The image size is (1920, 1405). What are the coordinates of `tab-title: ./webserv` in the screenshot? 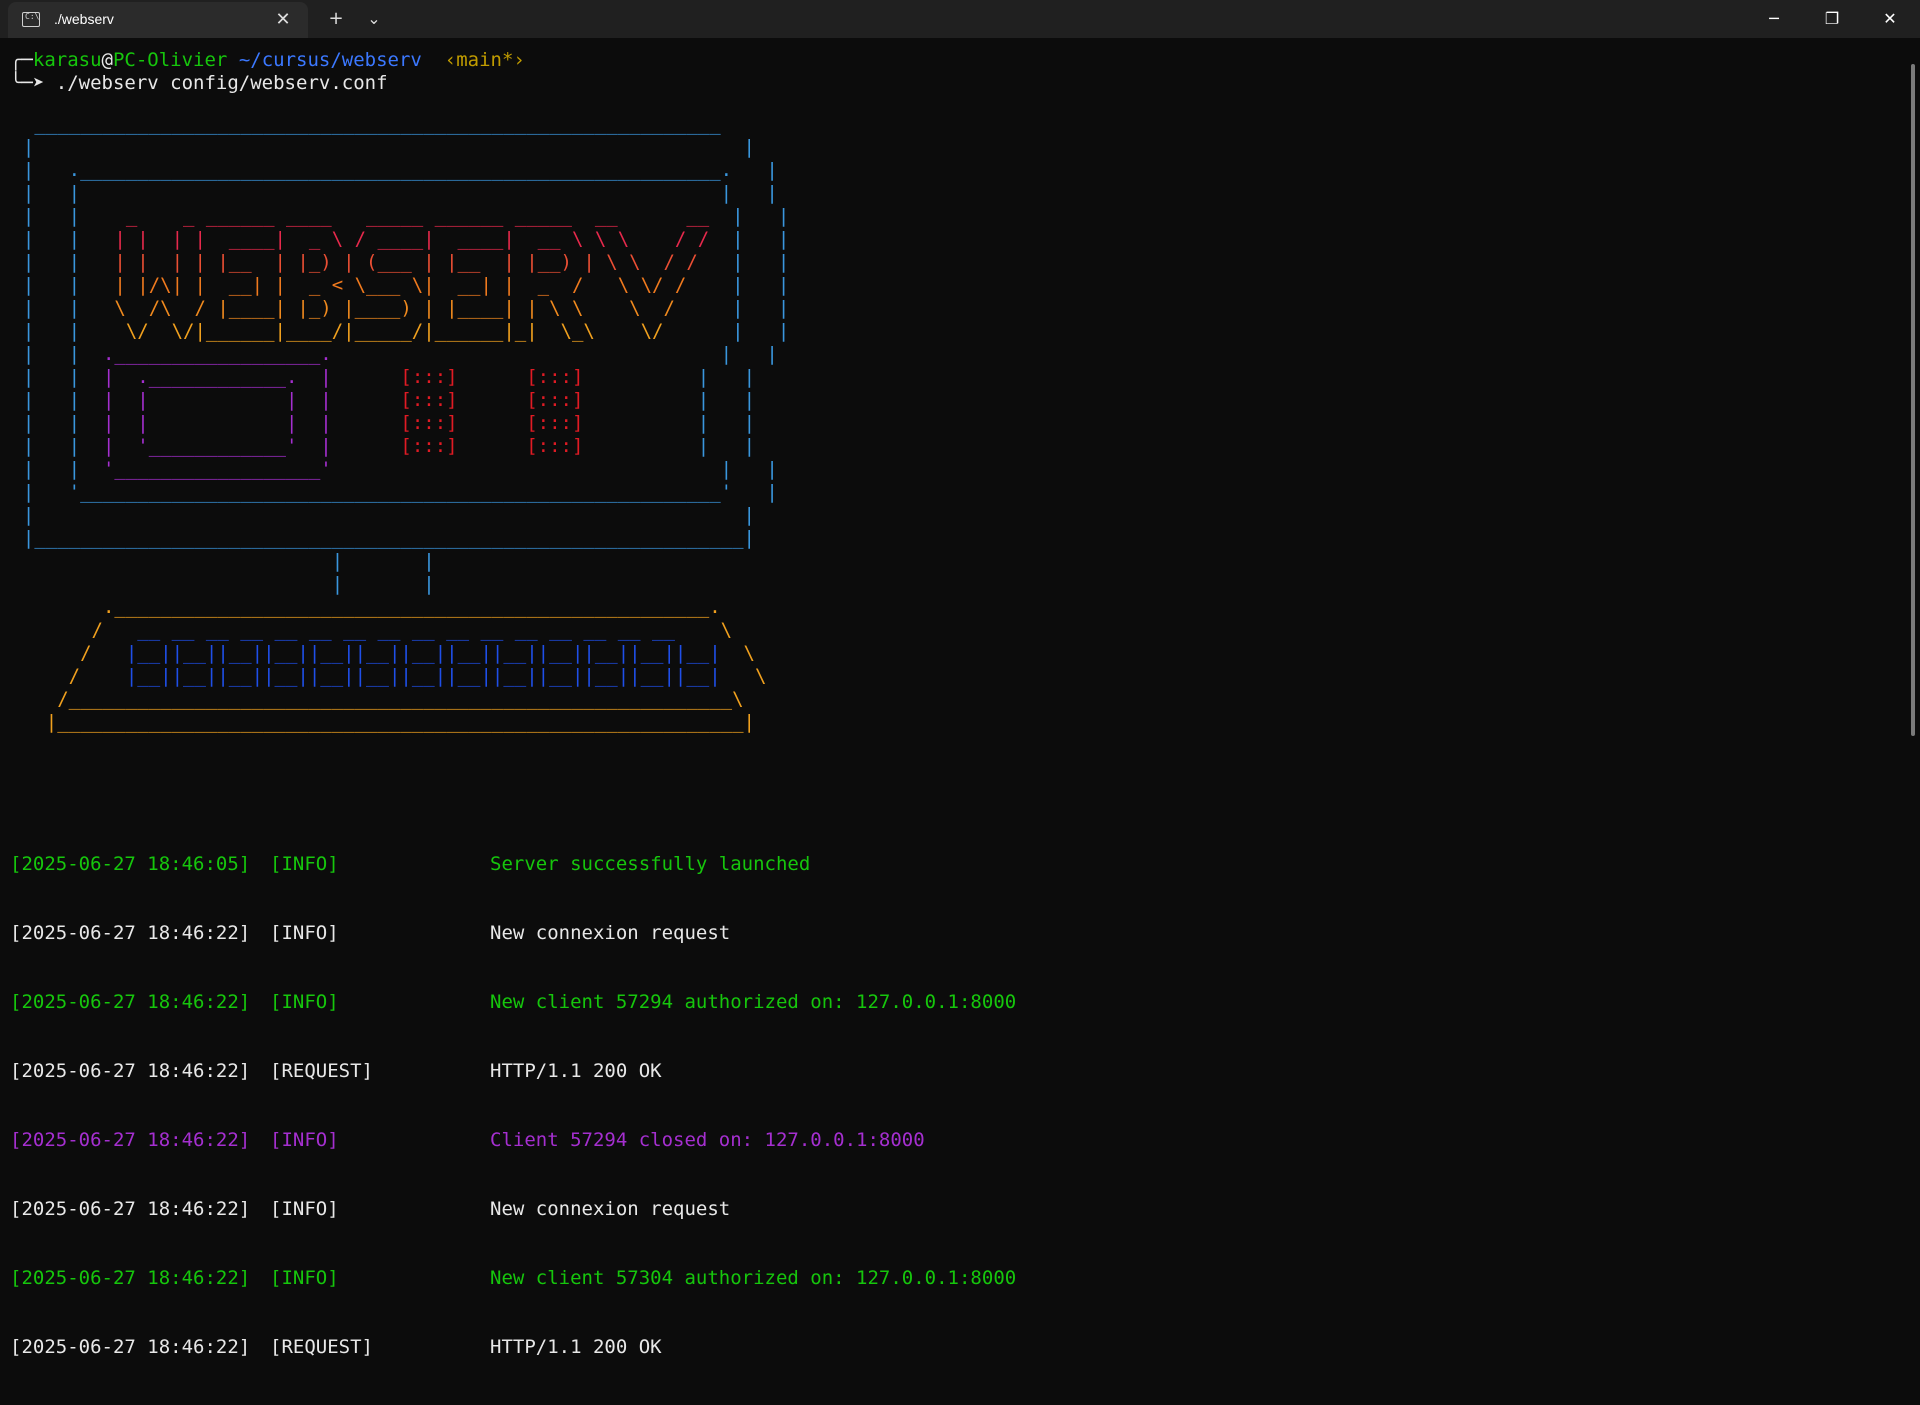 It's located at (84, 19).